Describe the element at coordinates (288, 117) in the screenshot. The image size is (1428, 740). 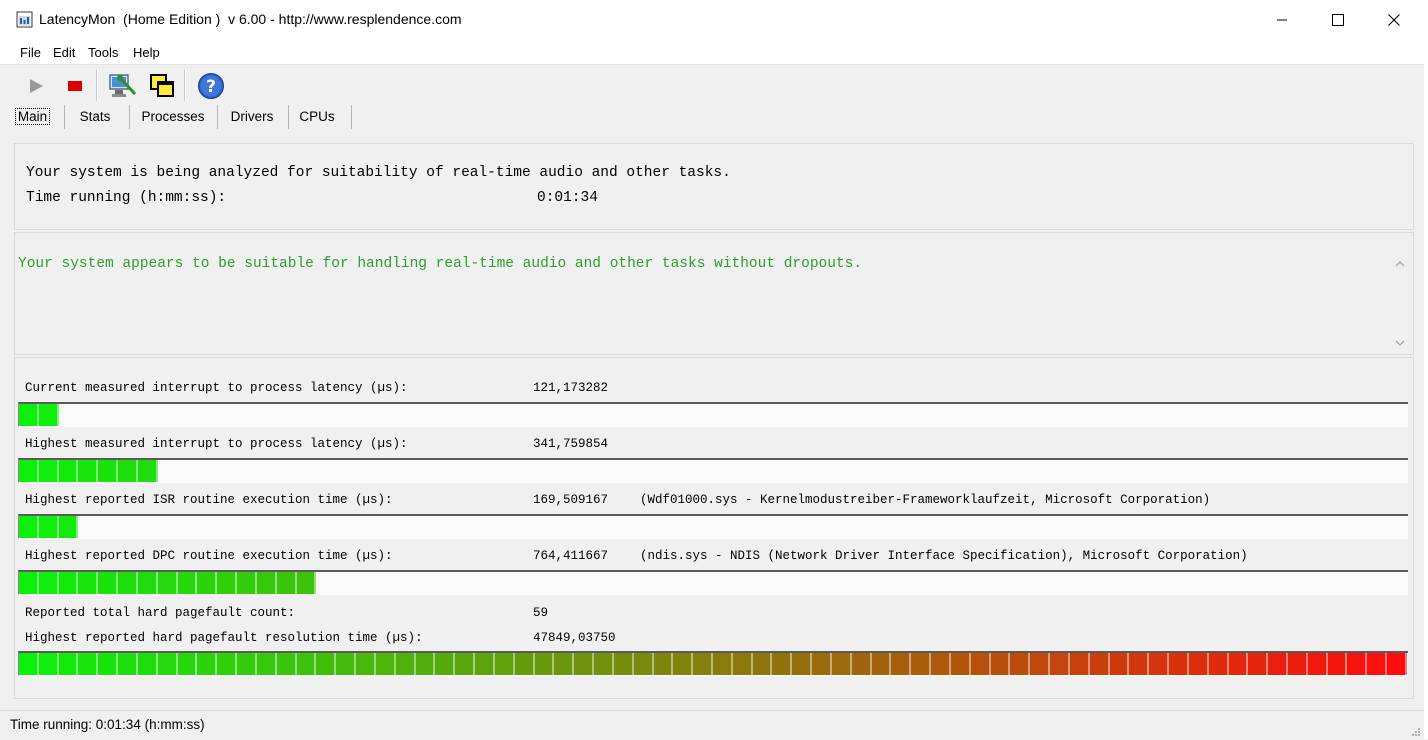
I see `tab-separator` at that location.